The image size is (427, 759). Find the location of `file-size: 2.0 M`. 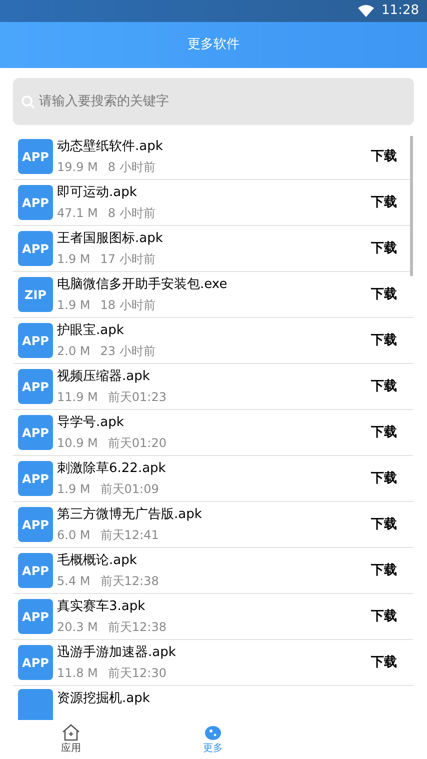

file-size: 2.0 M is located at coordinates (73, 351).